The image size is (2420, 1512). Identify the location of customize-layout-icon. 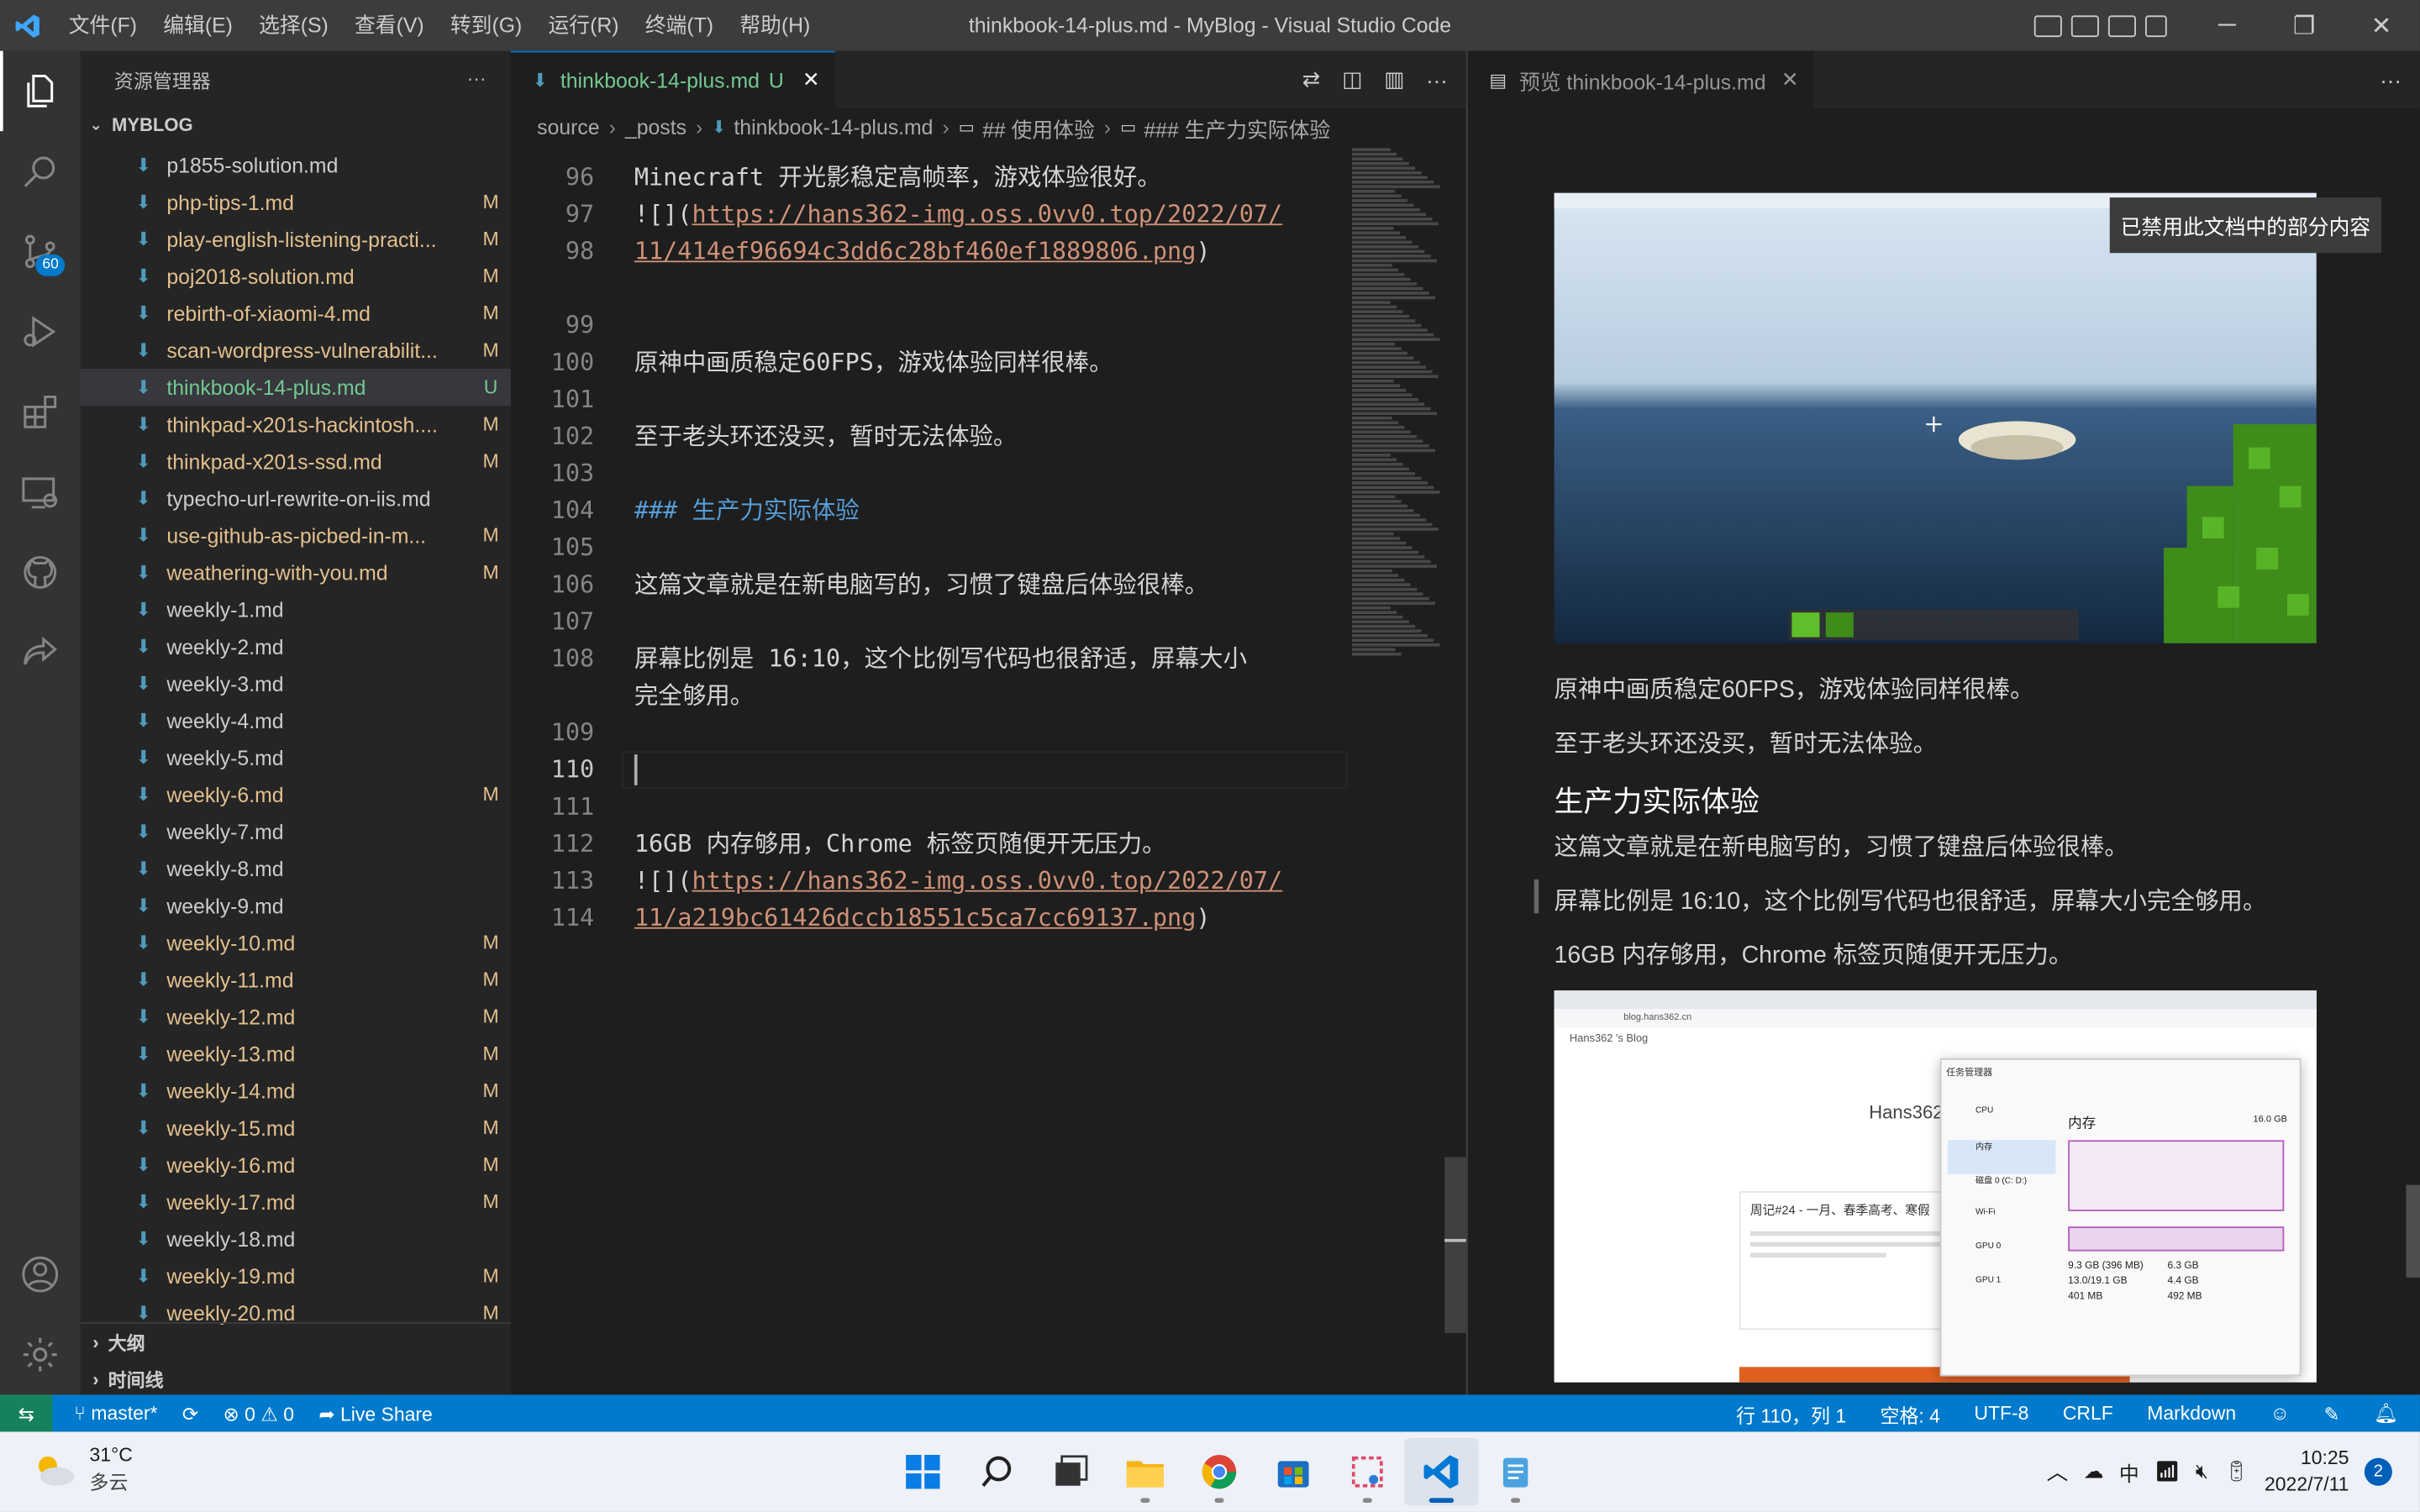
(2156, 25).